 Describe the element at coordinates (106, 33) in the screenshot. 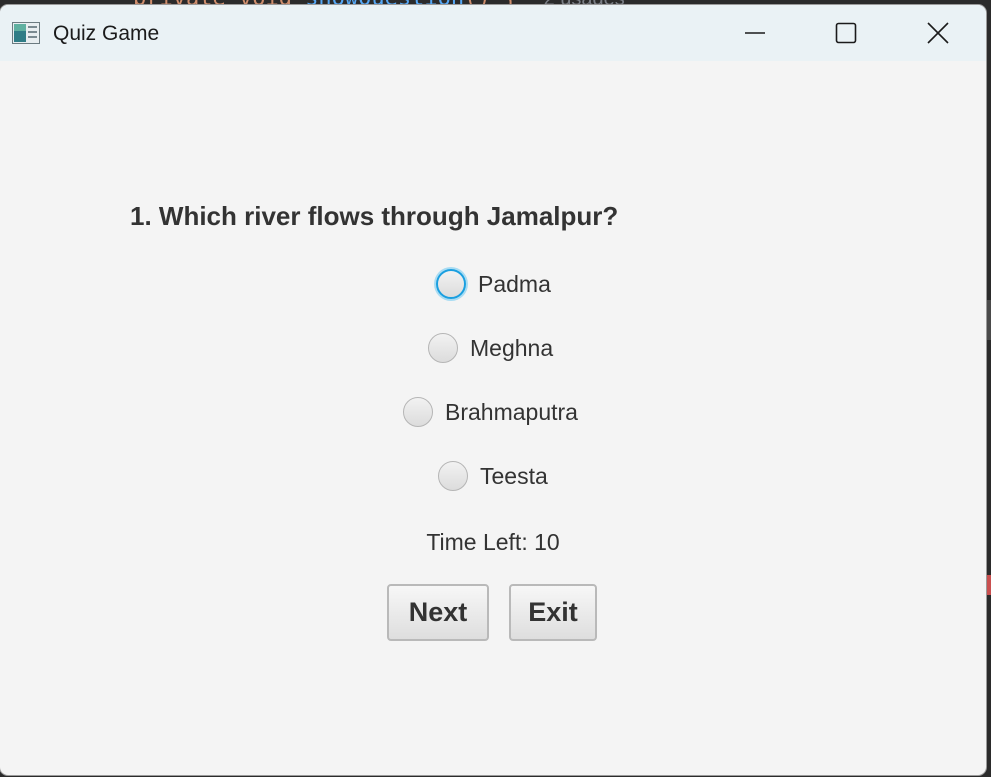

I see `window-title: Quiz Game` at that location.